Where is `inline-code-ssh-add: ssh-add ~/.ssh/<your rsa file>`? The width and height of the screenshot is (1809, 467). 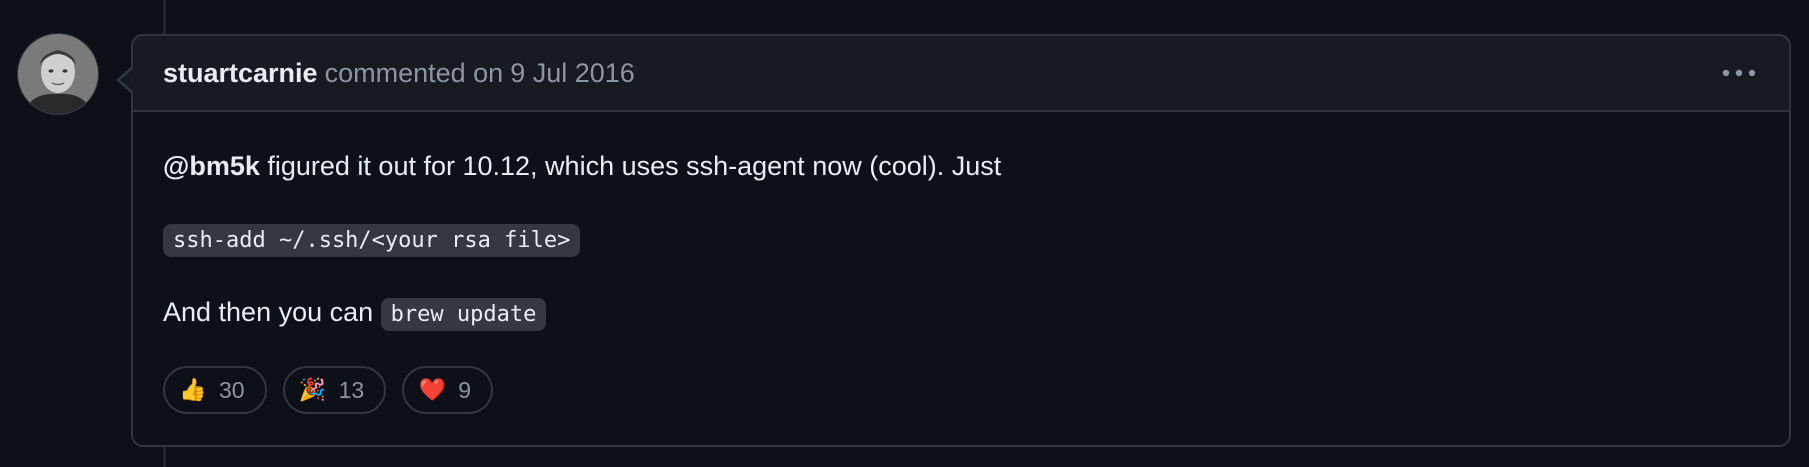 inline-code-ssh-add: ssh-add ~/.ssh/<your rsa file> is located at coordinates (372, 240).